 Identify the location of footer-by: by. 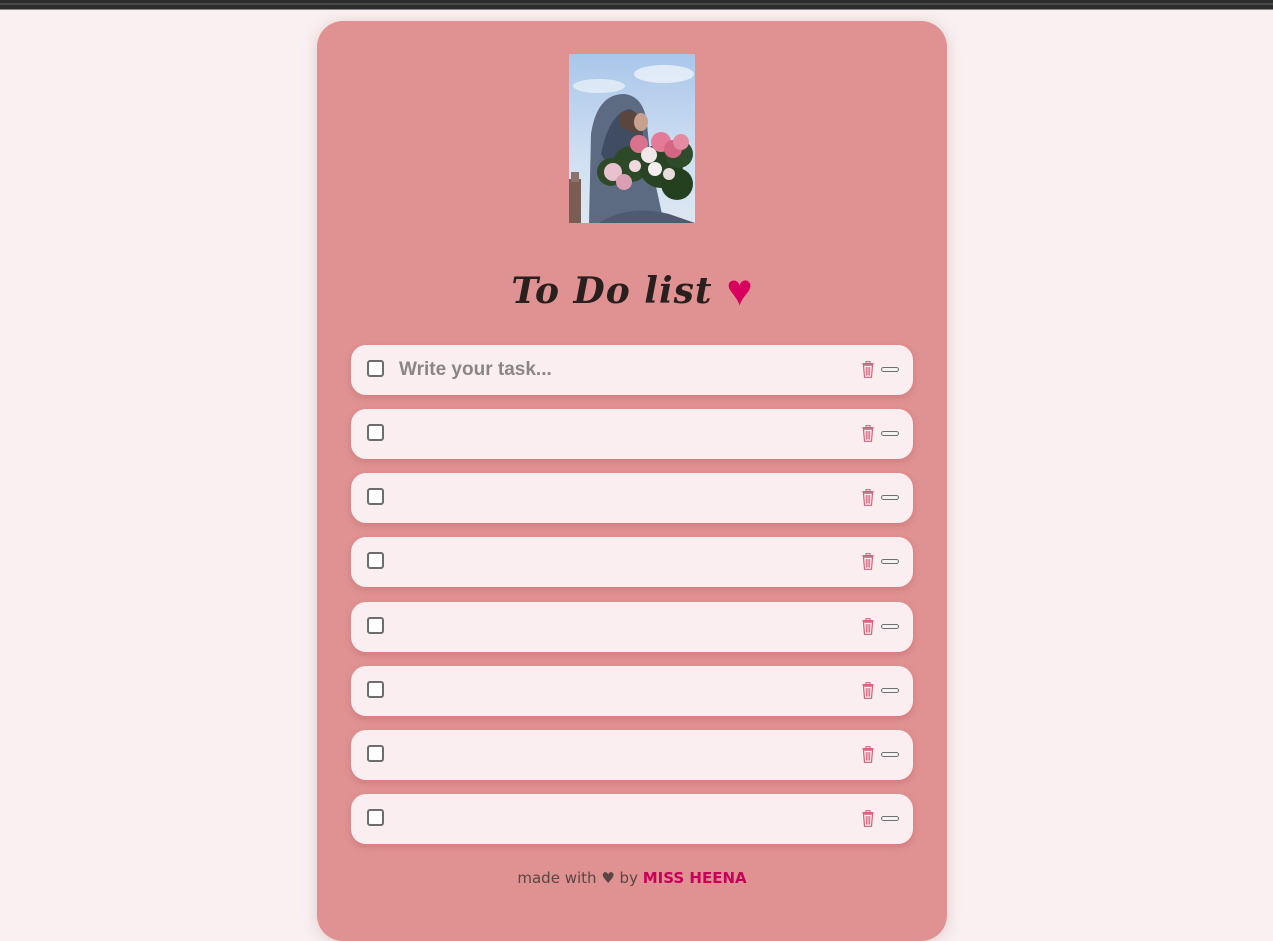
(629, 878).